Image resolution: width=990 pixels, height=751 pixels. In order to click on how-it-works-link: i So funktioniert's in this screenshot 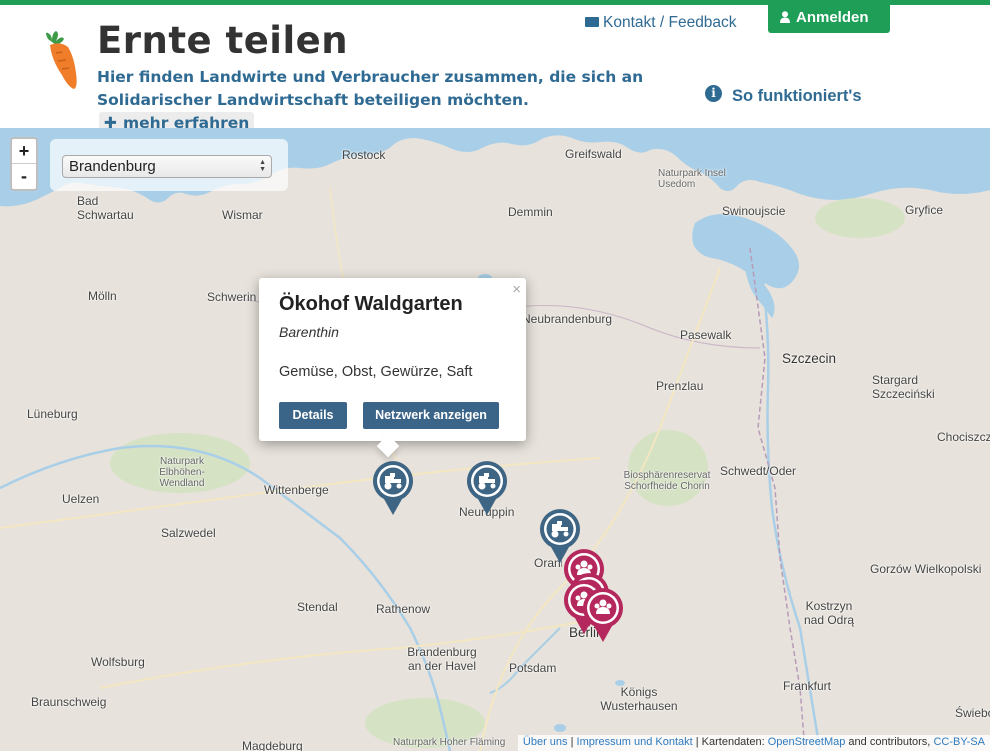, I will do `click(783, 95)`.